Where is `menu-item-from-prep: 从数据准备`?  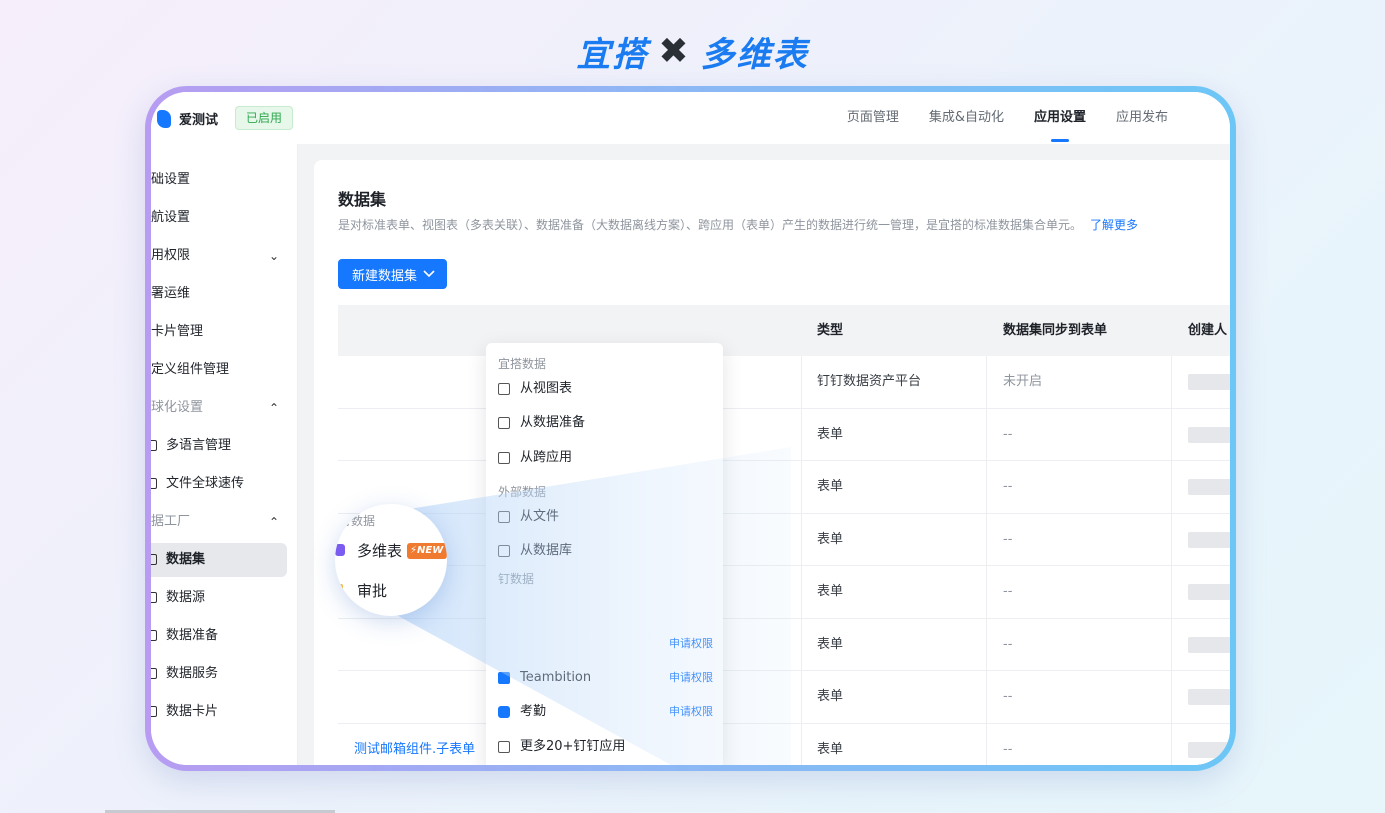
menu-item-from-prep: 从数据准备 is located at coordinates (605, 423).